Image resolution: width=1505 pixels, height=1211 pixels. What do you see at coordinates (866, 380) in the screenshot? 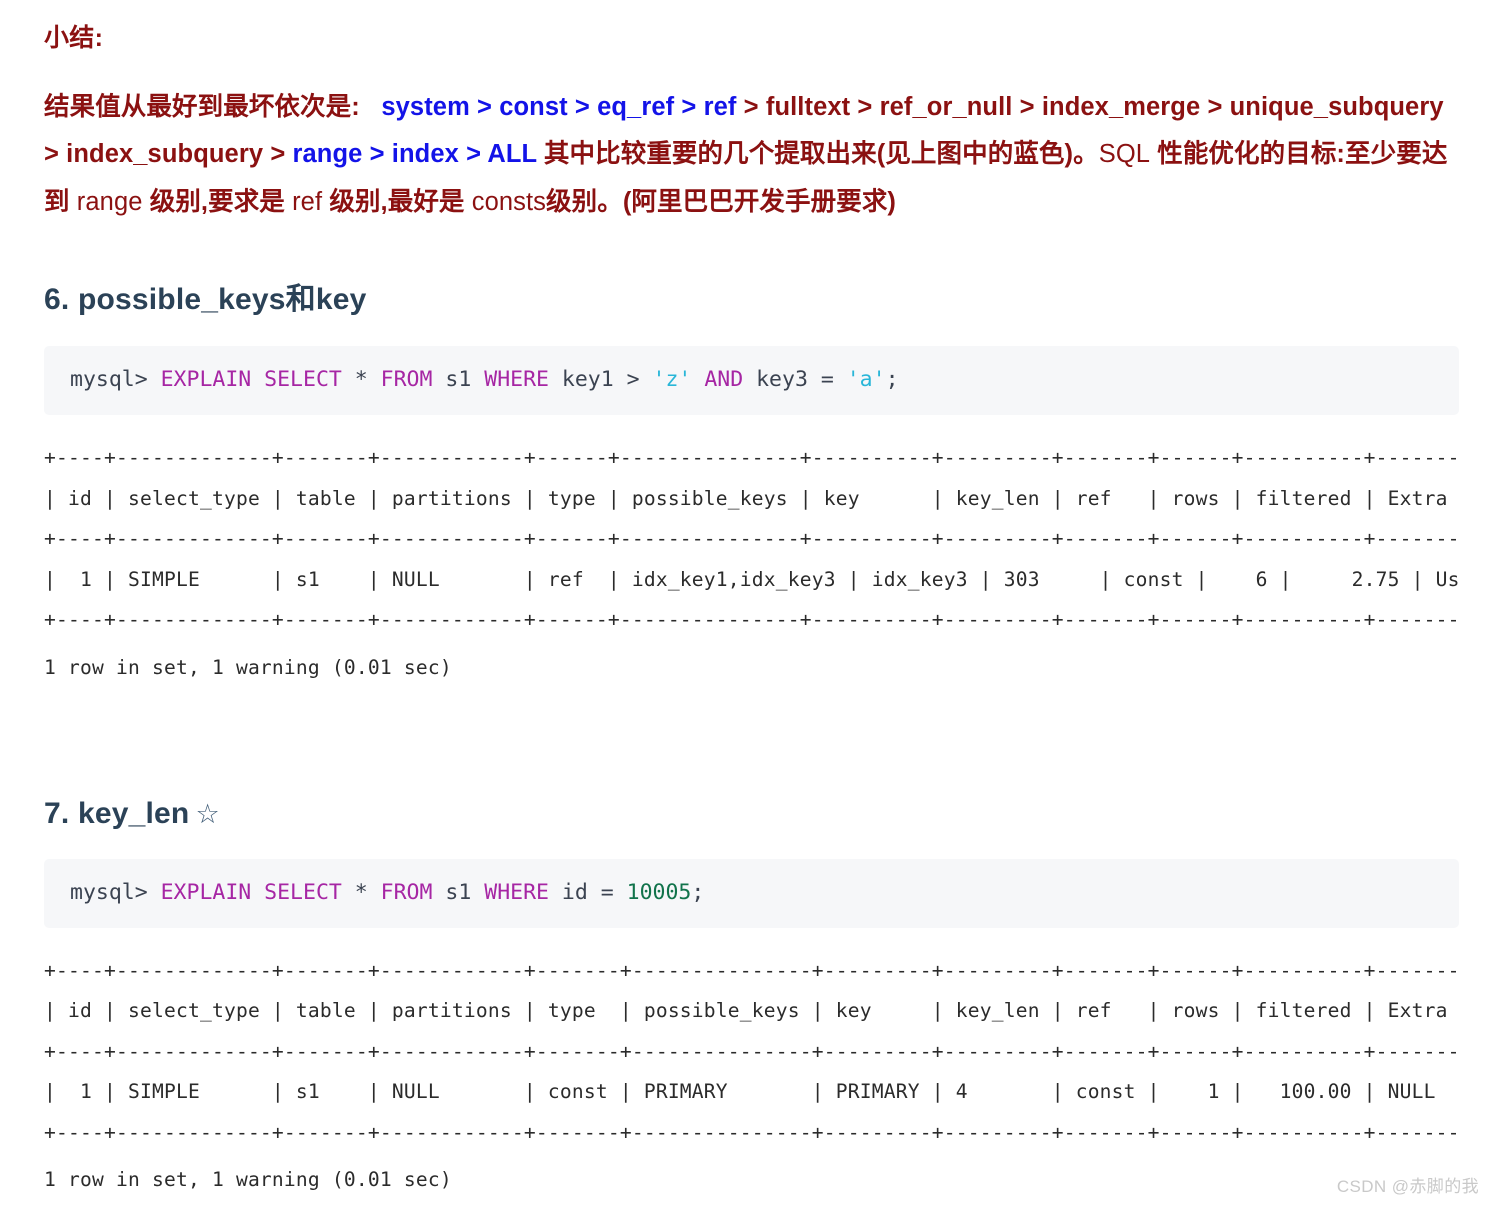
I see `sql-string-a: 'a'` at bounding box center [866, 380].